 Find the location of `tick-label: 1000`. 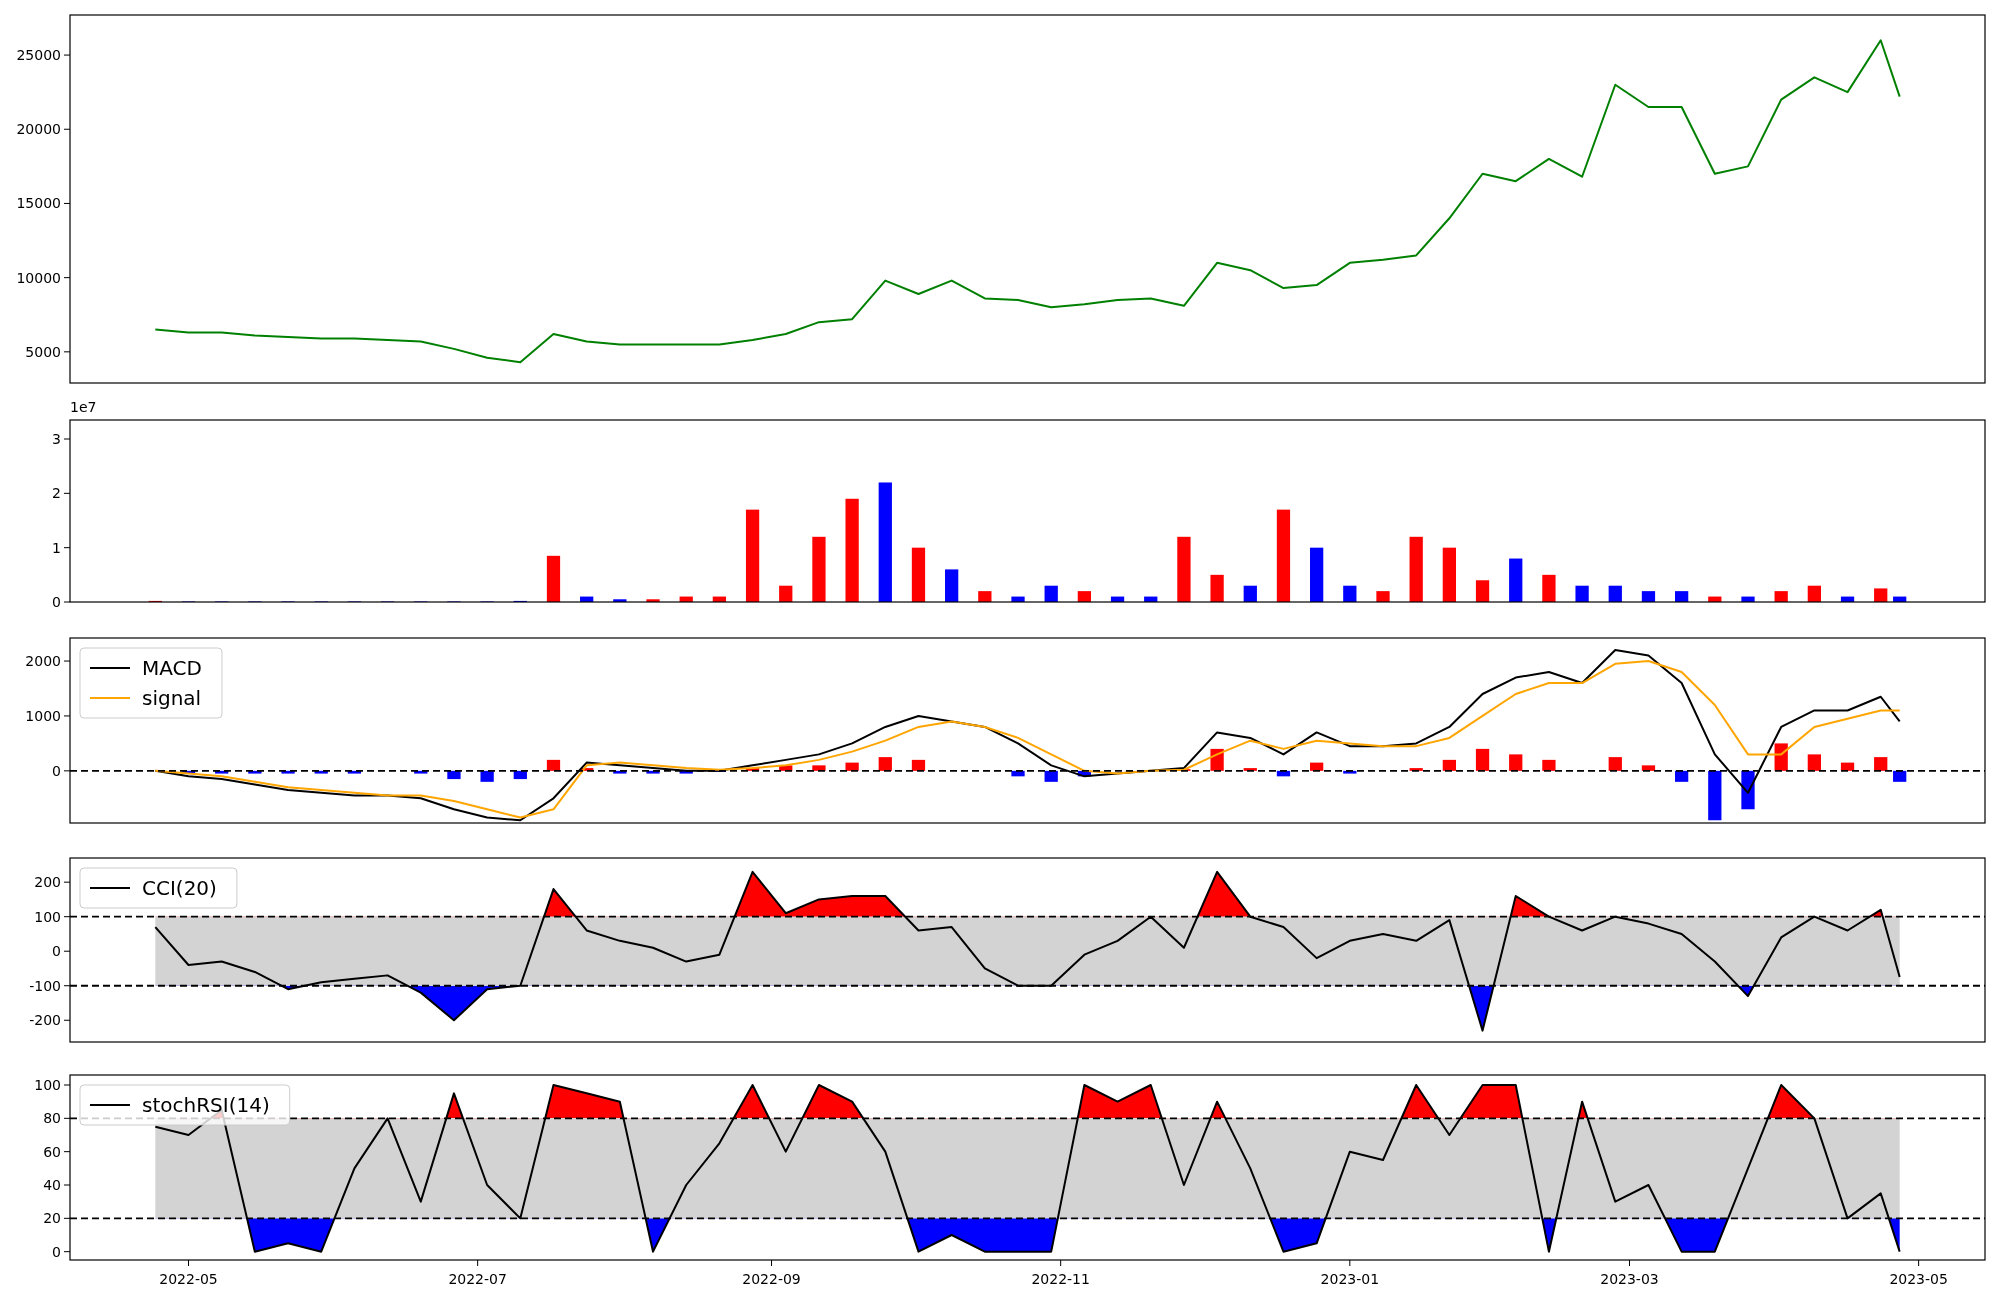

tick-label: 1000 is located at coordinates (43, 715).